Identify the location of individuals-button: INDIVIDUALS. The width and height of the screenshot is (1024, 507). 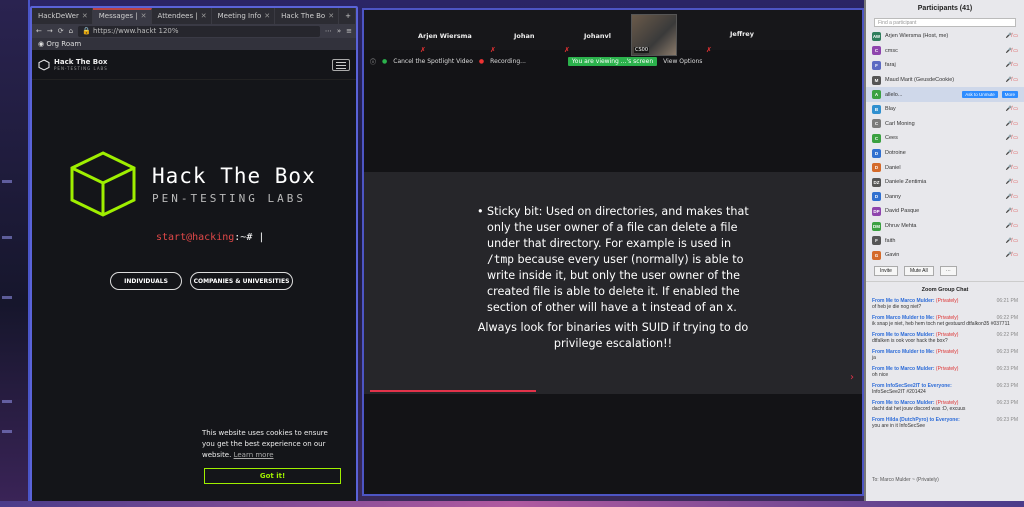
(146, 281).